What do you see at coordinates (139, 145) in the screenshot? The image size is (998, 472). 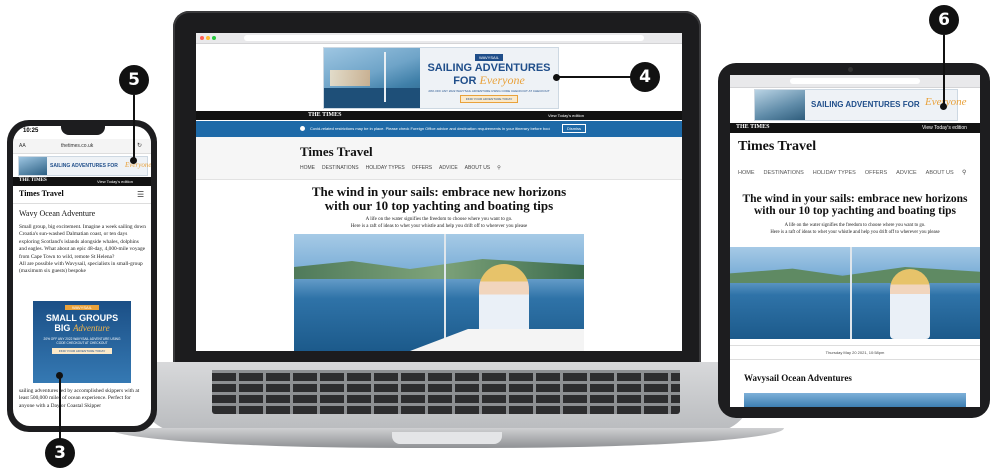 I see `reload-icon: ↻` at bounding box center [139, 145].